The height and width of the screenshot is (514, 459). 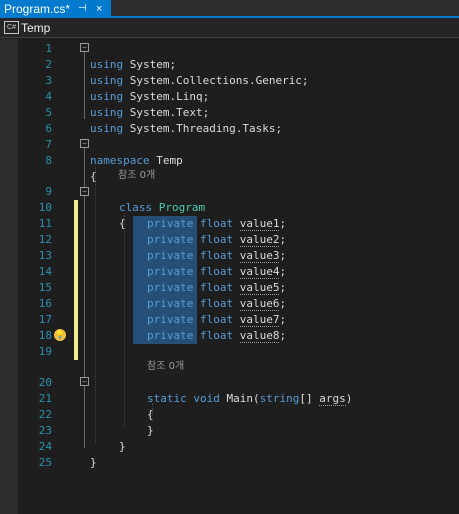 What do you see at coordinates (35, 28) in the screenshot?
I see `project-dropdown: Temp` at bounding box center [35, 28].